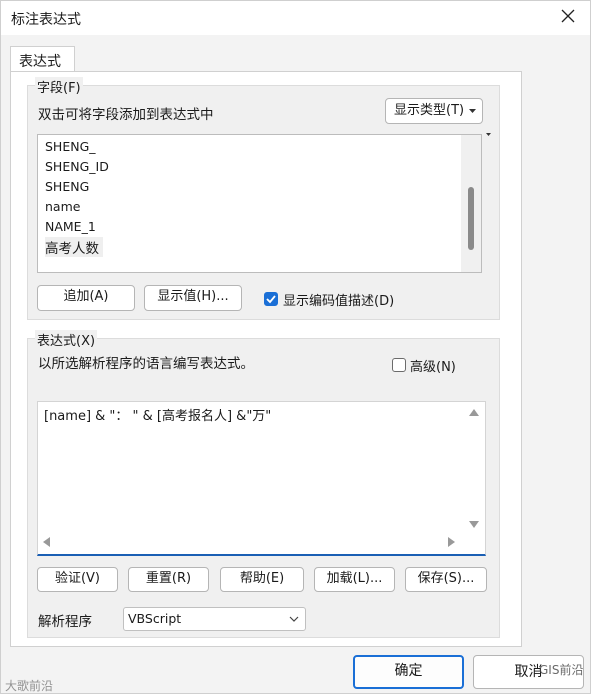 The height and width of the screenshot is (694, 591). Describe the element at coordinates (59, 86) in the screenshot. I see `fields-group-title: 字段(F)` at that location.